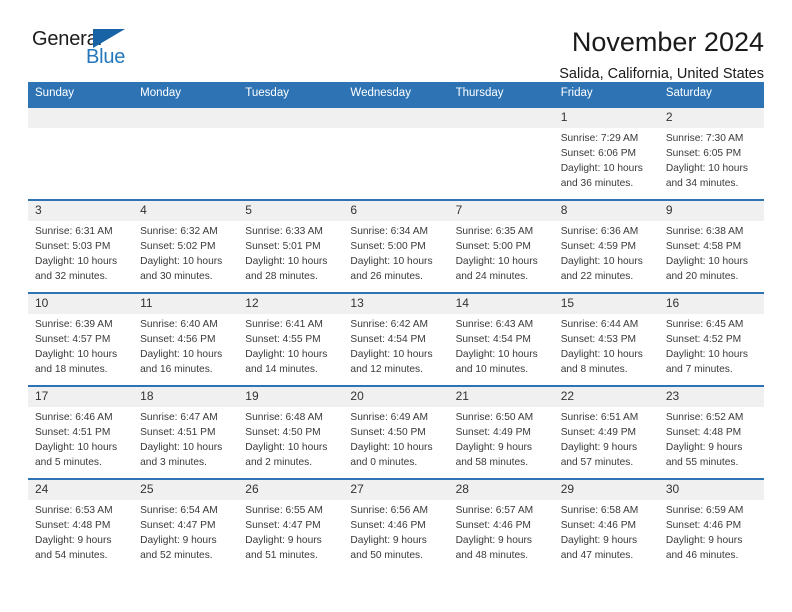 The width and height of the screenshot is (792, 612). I want to click on weekday-header-saturday: Saturday, so click(711, 94).